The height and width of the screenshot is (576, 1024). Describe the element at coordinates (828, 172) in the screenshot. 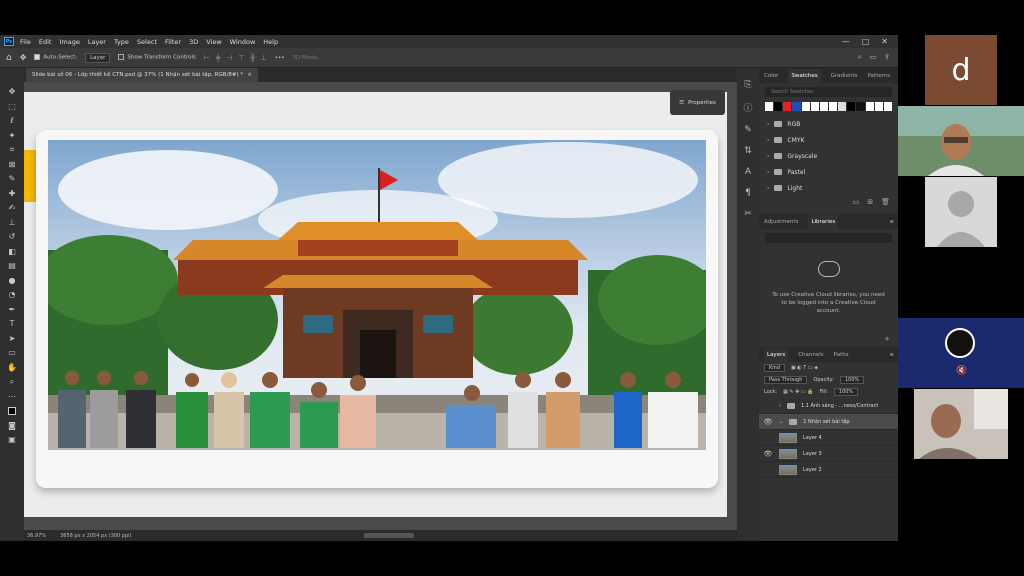

I see `swatch-folder-pastel: › Pastel` at that location.